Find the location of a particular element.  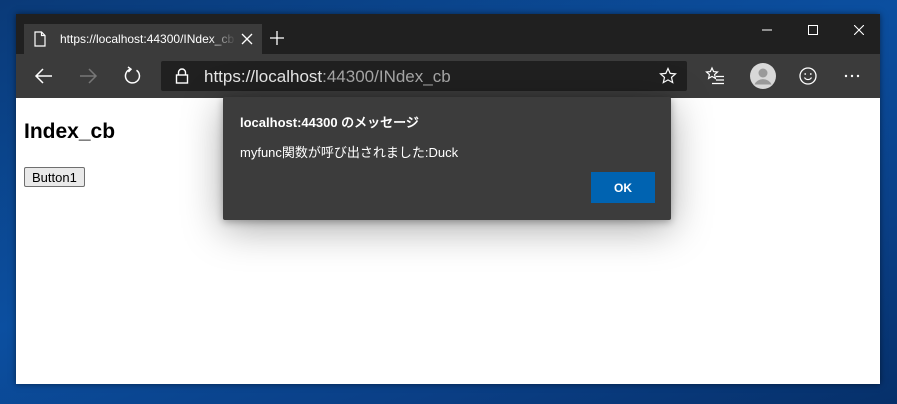

minimize-button is located at coordinates (767, 30).